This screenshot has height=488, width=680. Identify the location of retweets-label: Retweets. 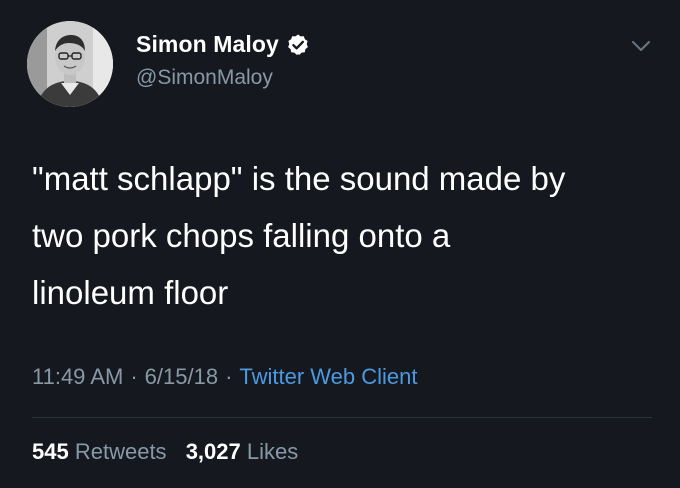
(120, 451).